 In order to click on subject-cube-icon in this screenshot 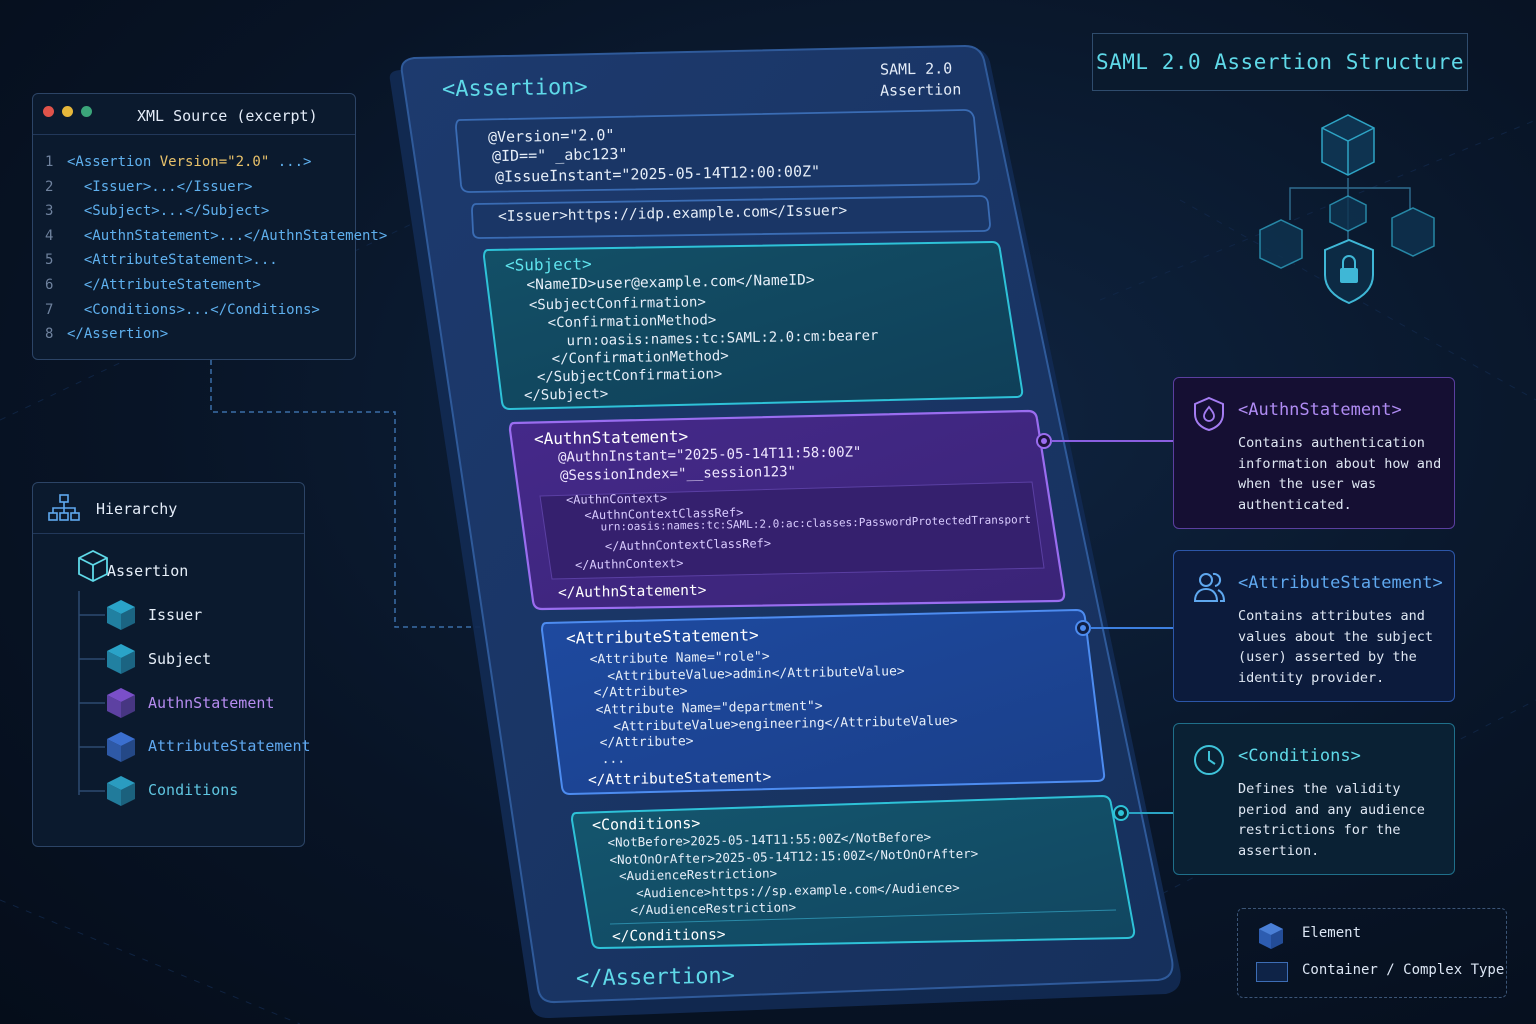, I will do `click(121, 659)`.